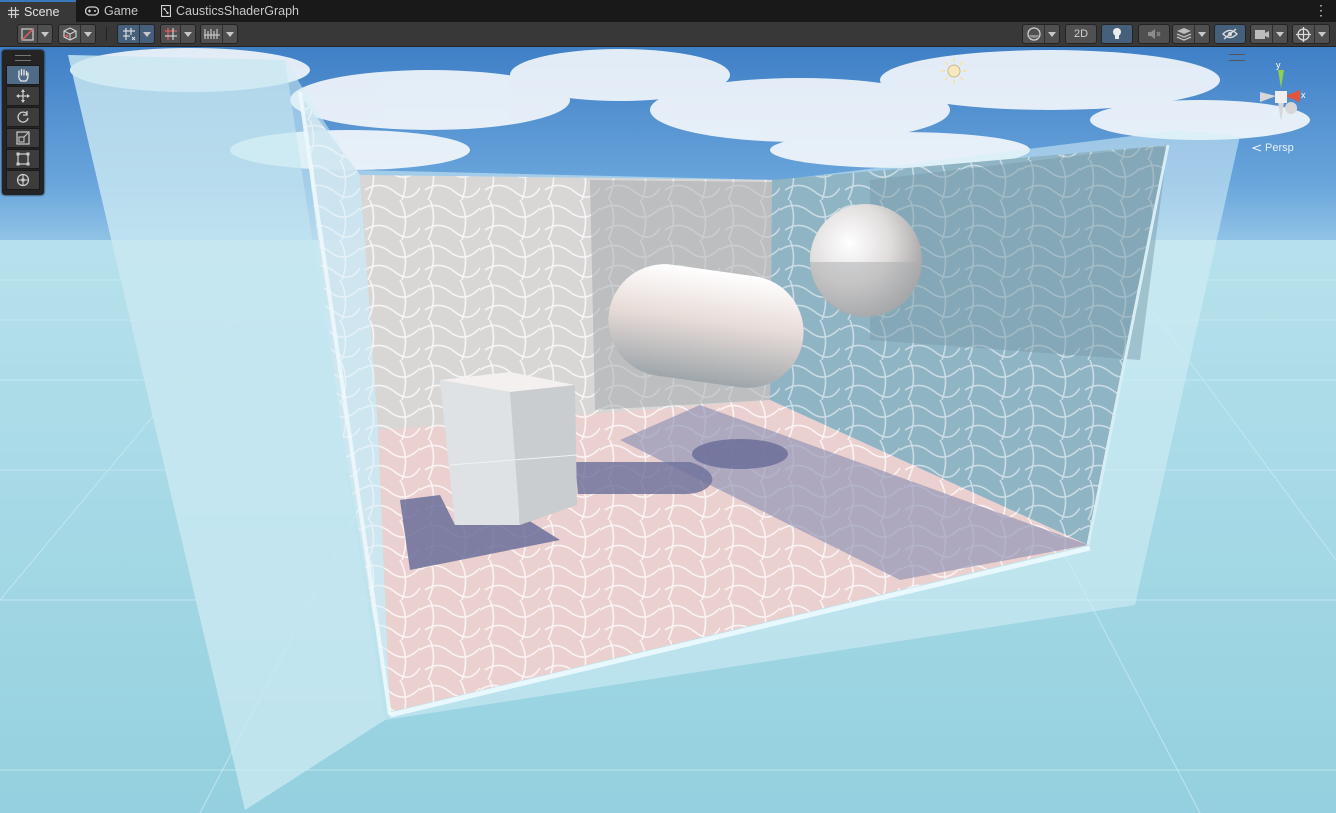  Describe the element at coordinates (1303, 34) in the screenshot. I see `gizmo-globe-icon` at that location.